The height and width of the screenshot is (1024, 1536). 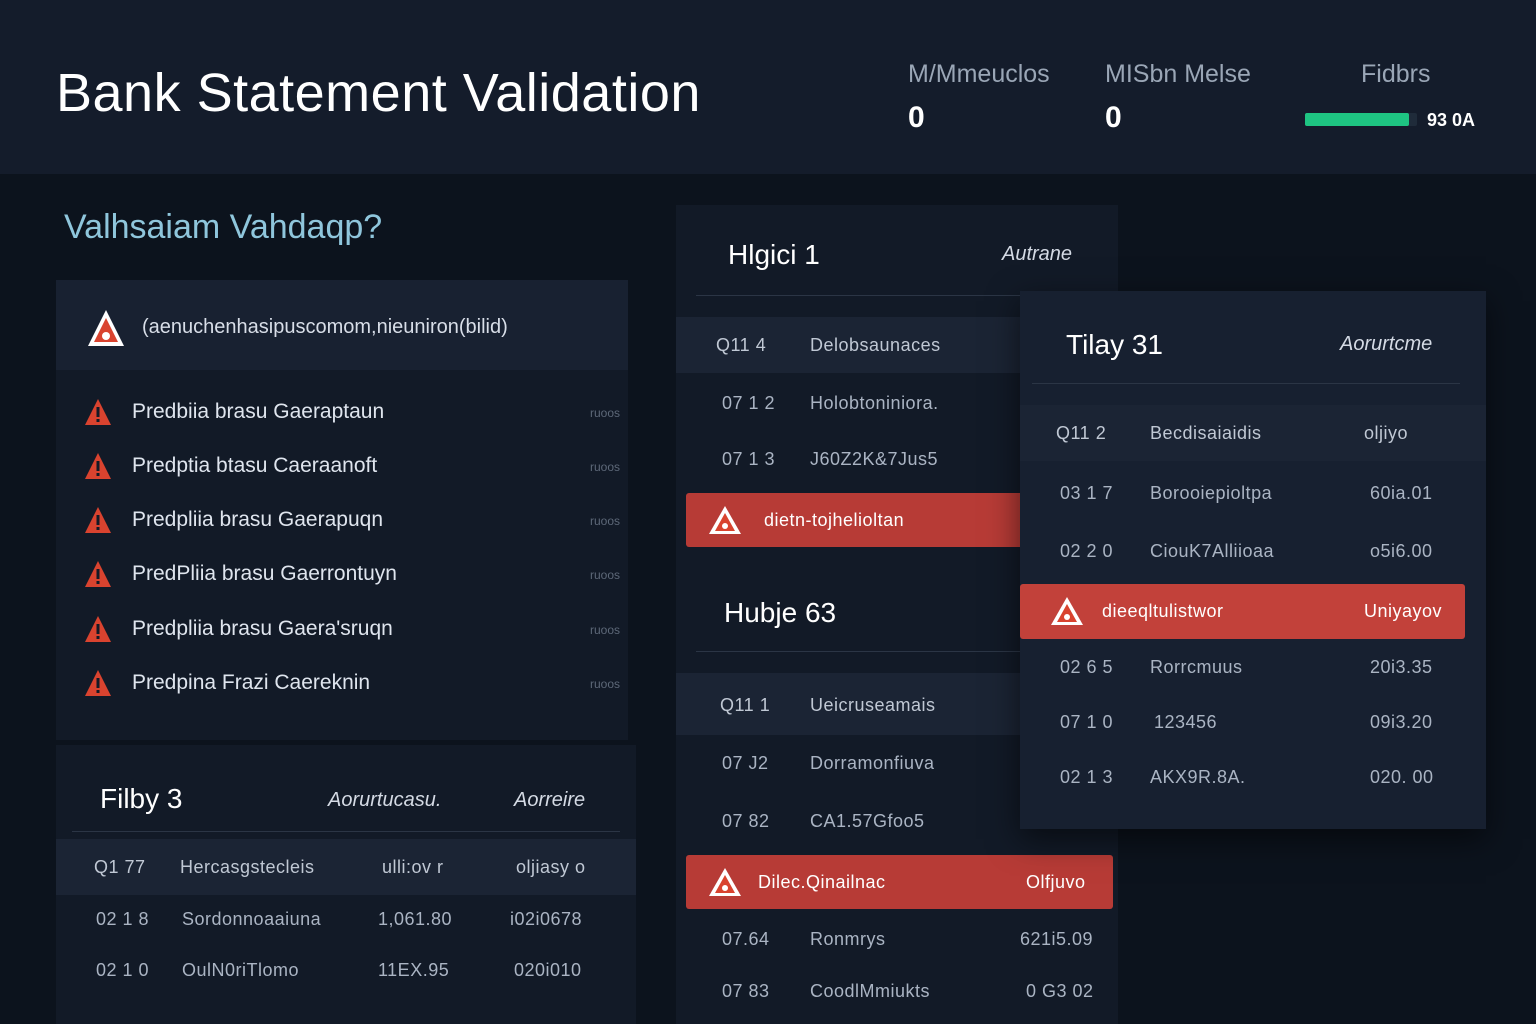 I want to click on flagged-row: dieeqltulistwor Uniyayov, so click(x=1242, y=611).